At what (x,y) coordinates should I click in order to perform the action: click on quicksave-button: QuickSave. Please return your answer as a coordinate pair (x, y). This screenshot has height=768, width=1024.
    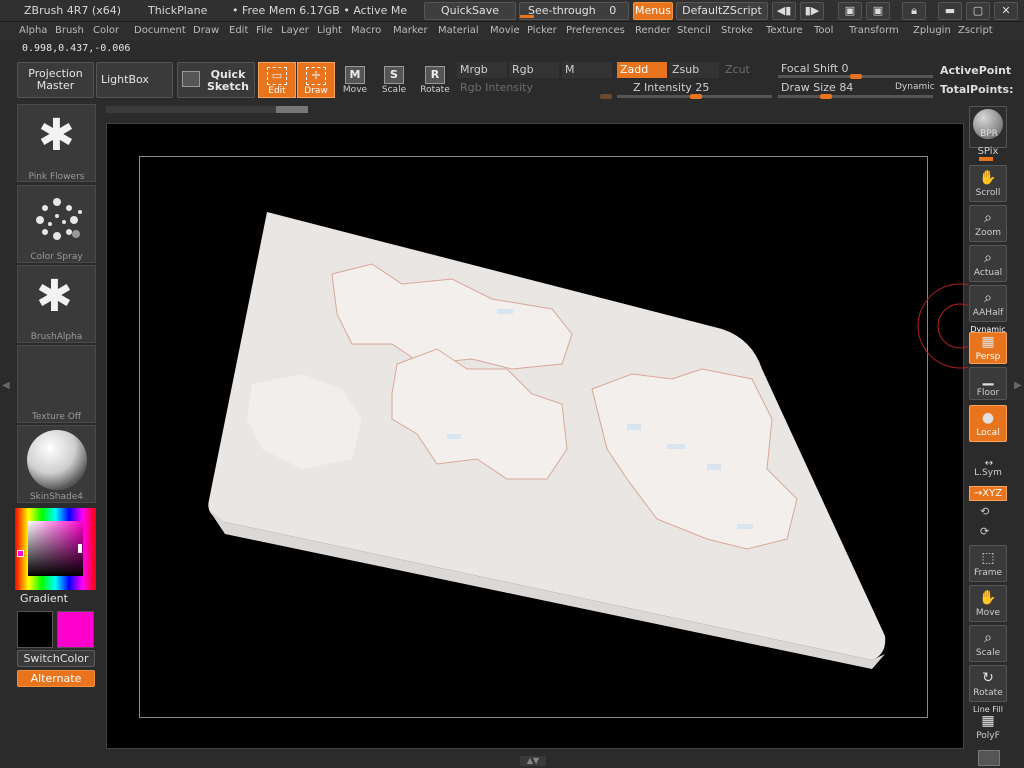
    Looking at the image, I should click on (470, 11).